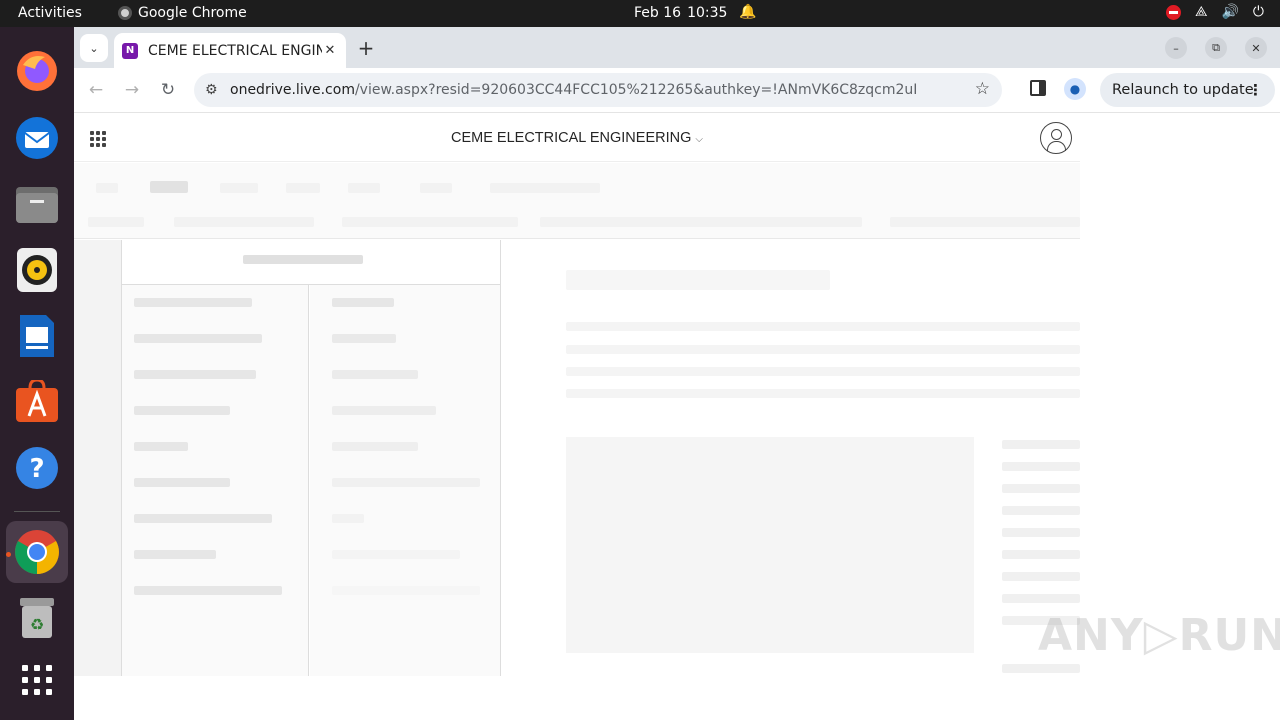 The image size is (1280, 720). Describe the element at coordinates (50, 13) in the screenshot. I see `activities-button: Activities` at that location.